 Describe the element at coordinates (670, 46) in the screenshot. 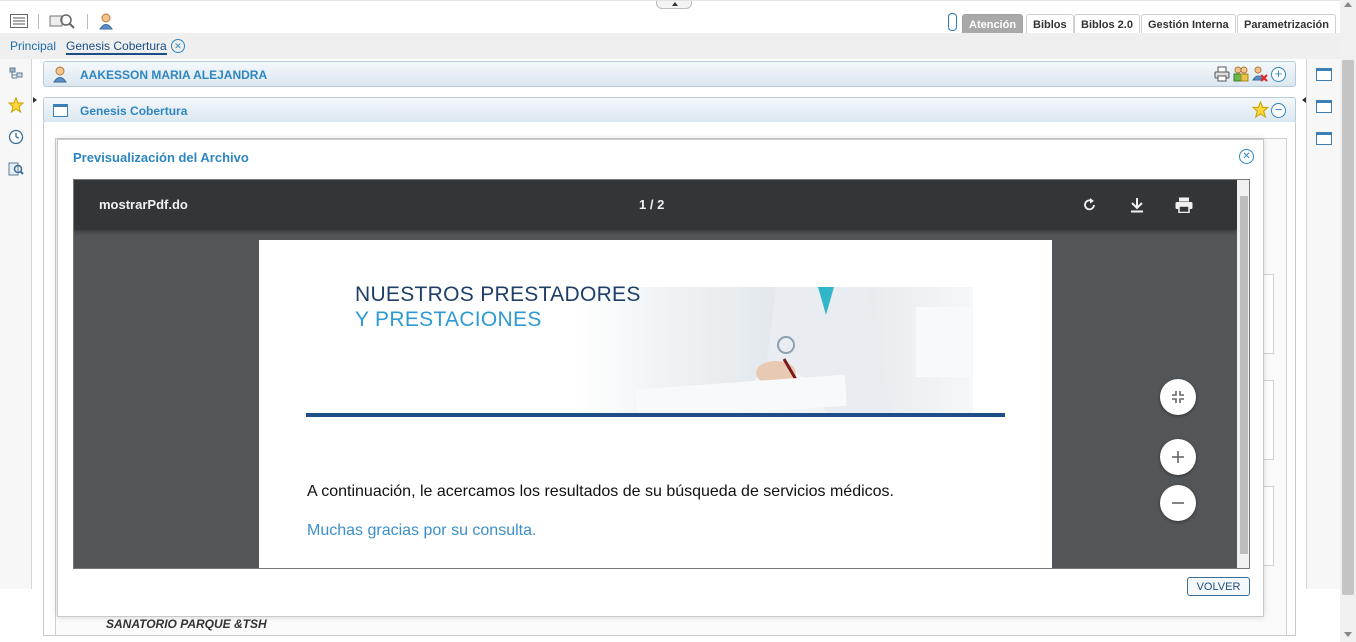

I see `breadcrumb: Principal Genesis Cobertura ✕` at that location.